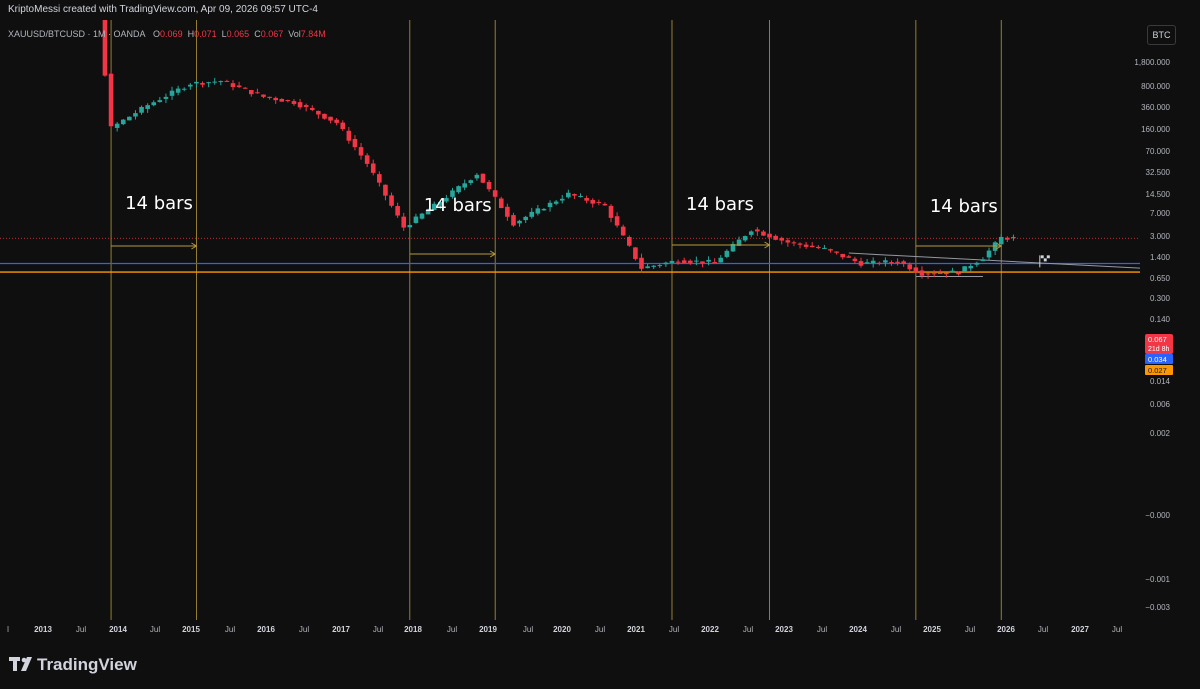 Image resolution: width=1200 pixels, height=689 pixels. What do you see at coordinates (994, 260) in the screenshot?
I see `trendline` at bounding box center [994, 260].